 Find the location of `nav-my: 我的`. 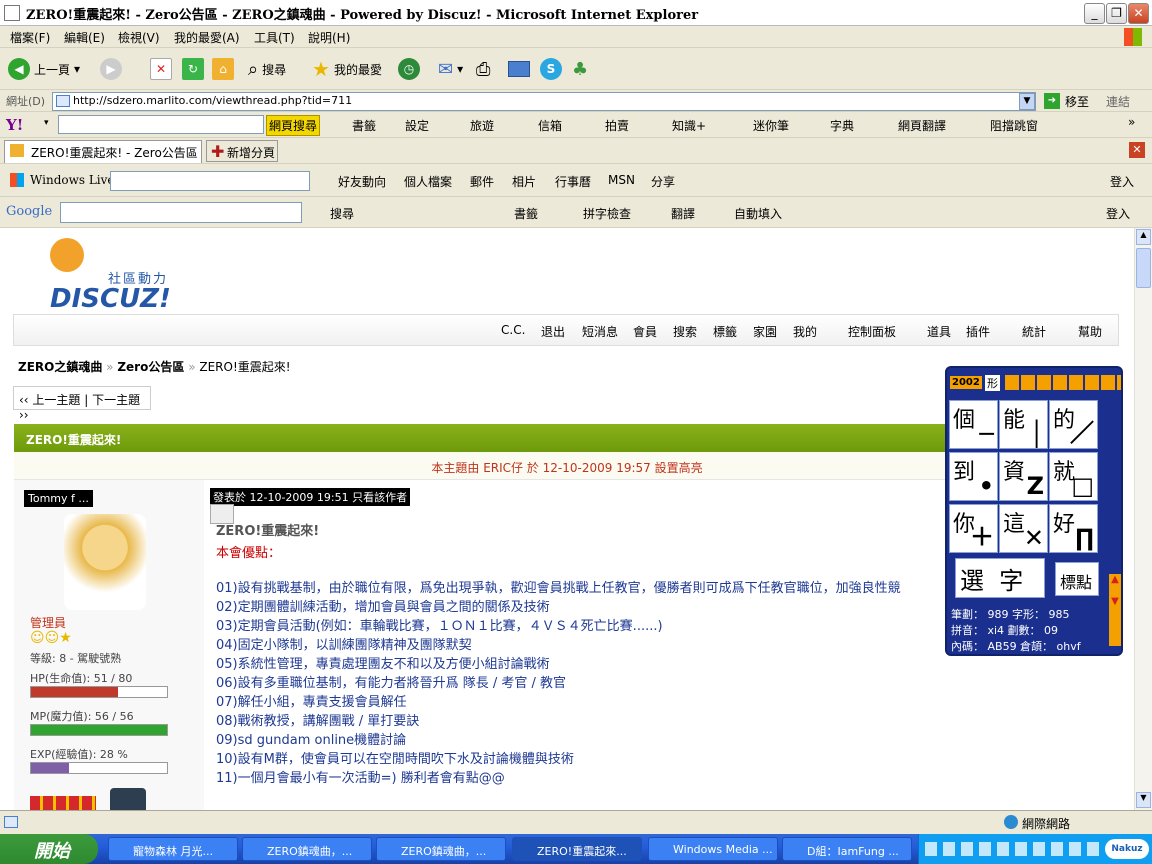

nav-my: 我的 is located at coordinates (805, 331).